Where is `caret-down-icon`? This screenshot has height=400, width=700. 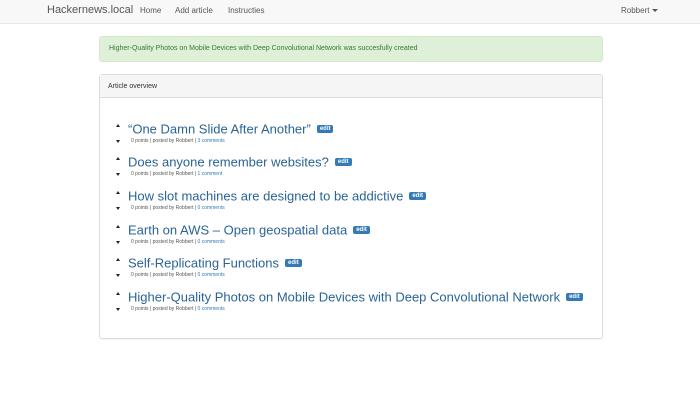
caret-down-icon is located at coordinates (655, 11).